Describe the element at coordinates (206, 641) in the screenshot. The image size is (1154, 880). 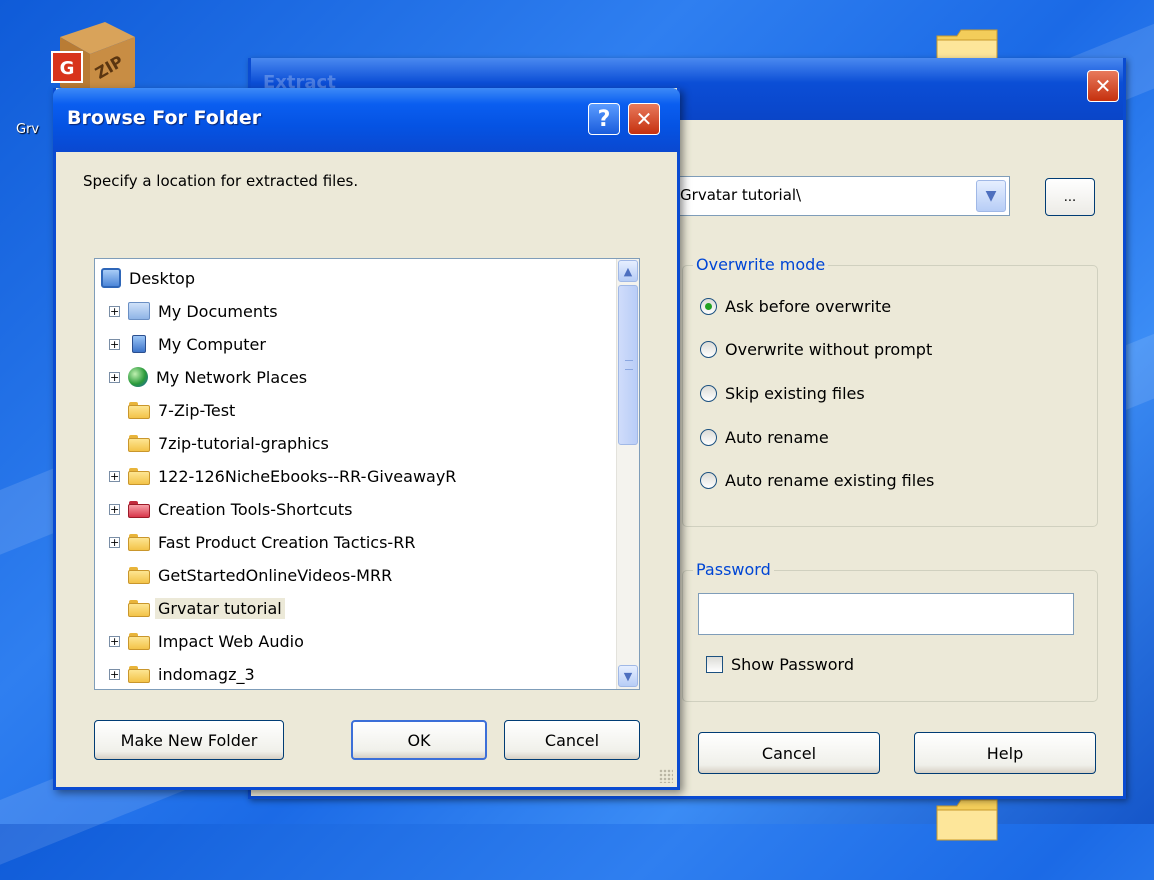
I see `tree-item: + Impact Web Audio` at that location.